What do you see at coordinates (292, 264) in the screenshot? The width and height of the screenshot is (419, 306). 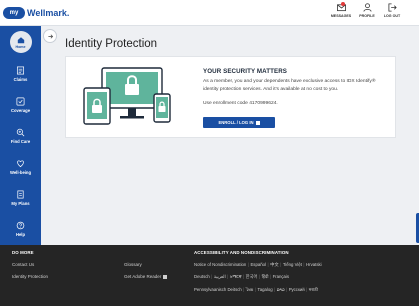 I see `footer-lang-link: Tiếng Việt` at bounding box center [292, 264].